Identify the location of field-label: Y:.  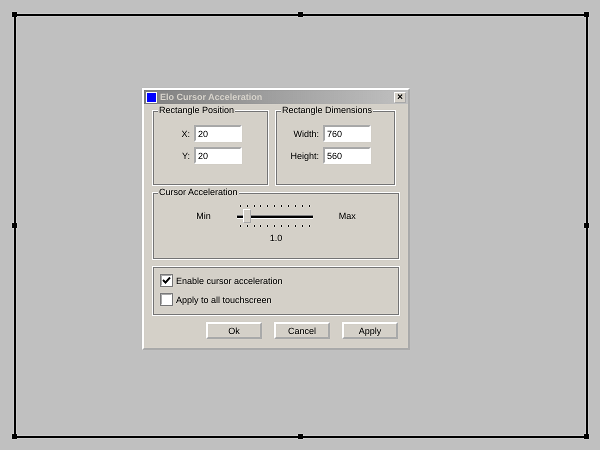
(186, 155).